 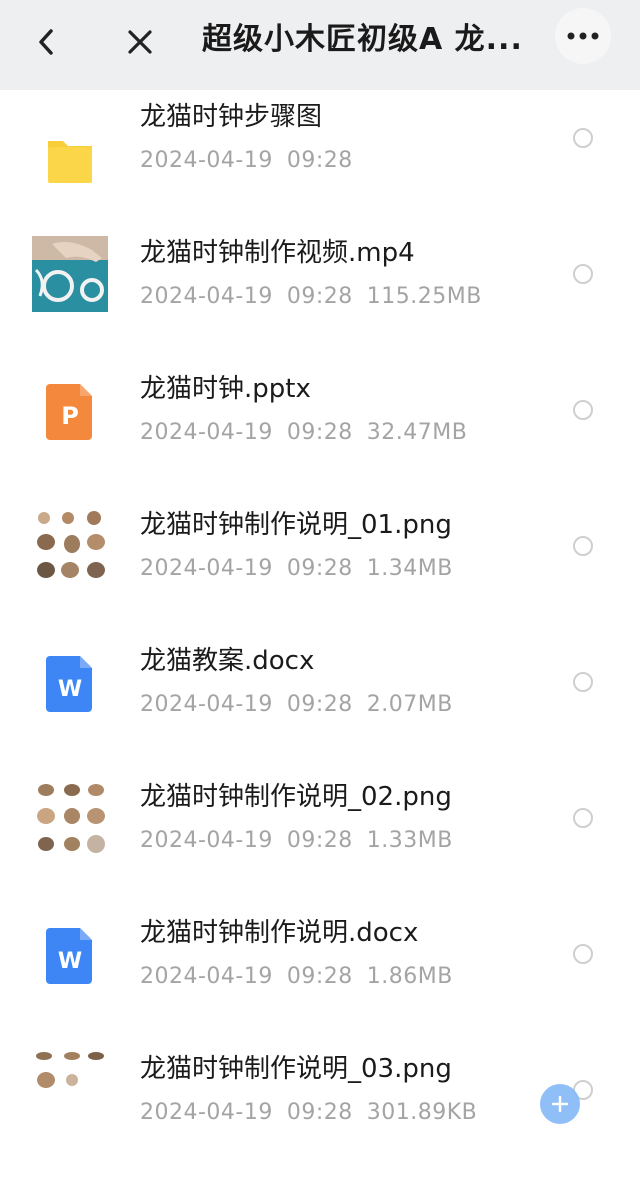 I want to click on close-button, so click(x=140, y=42).